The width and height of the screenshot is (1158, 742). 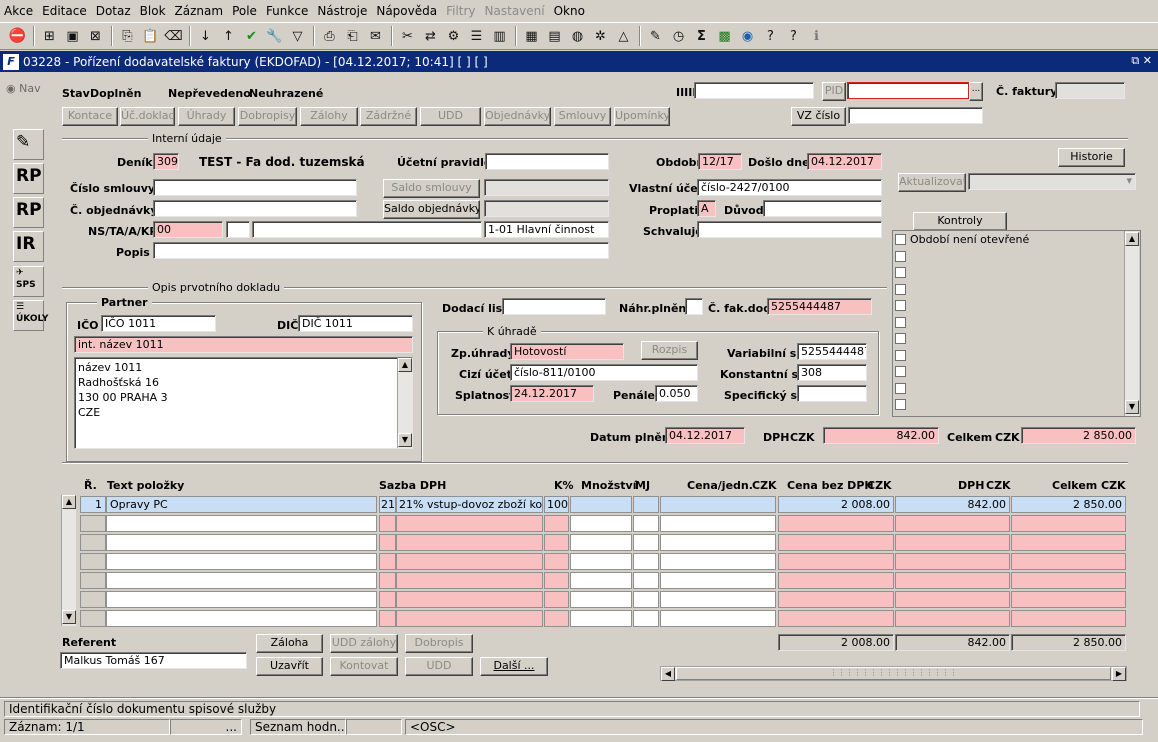 I want to click on schvaluje-field, so click(x=789, y=229).